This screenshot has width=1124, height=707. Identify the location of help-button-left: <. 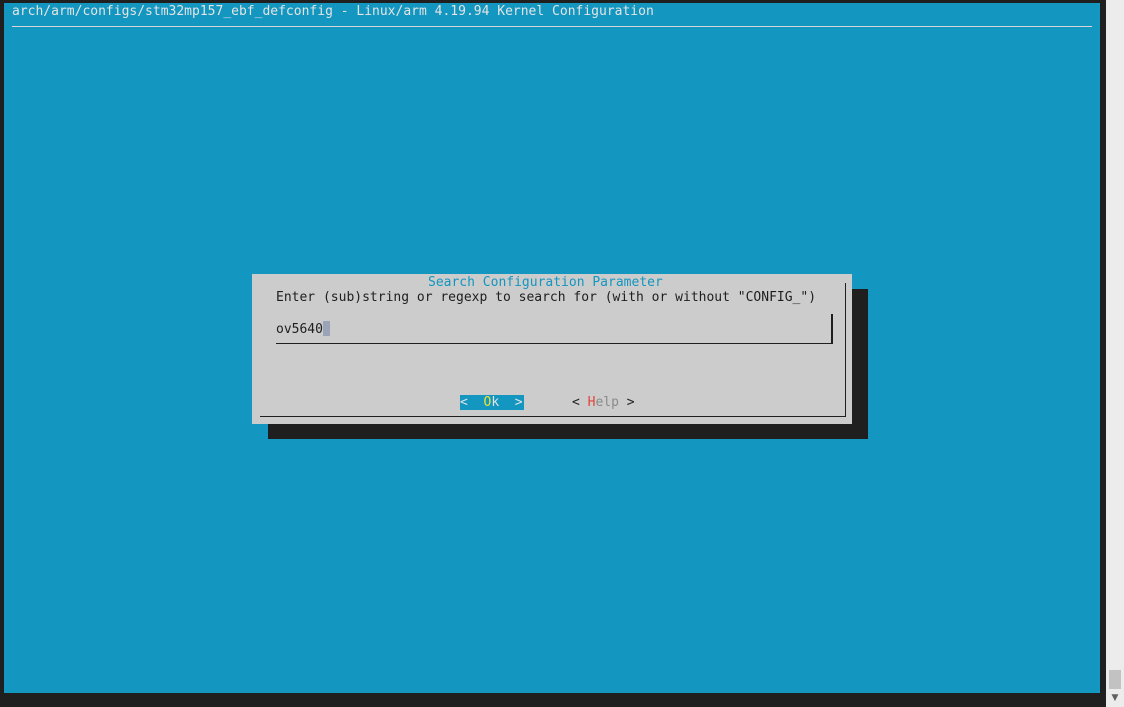
(580, 402).